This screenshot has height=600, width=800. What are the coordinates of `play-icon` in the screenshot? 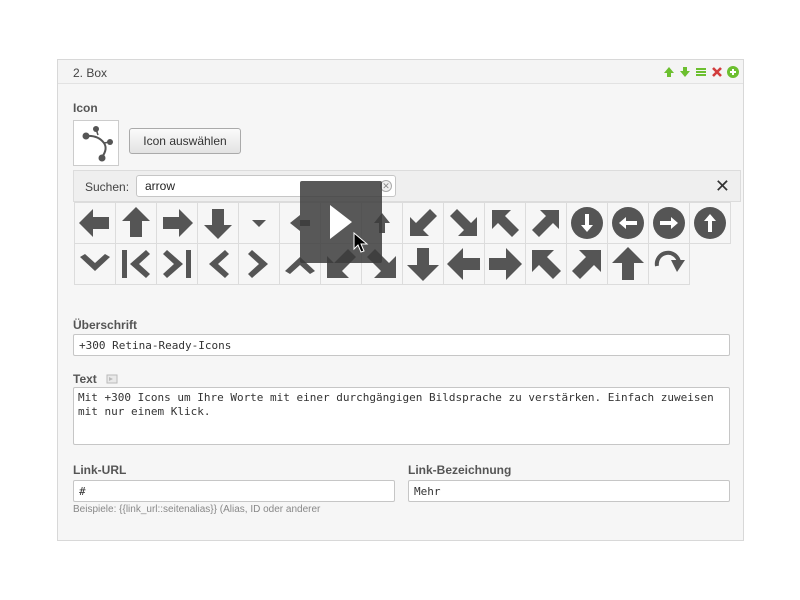 It's located at (341, 222).